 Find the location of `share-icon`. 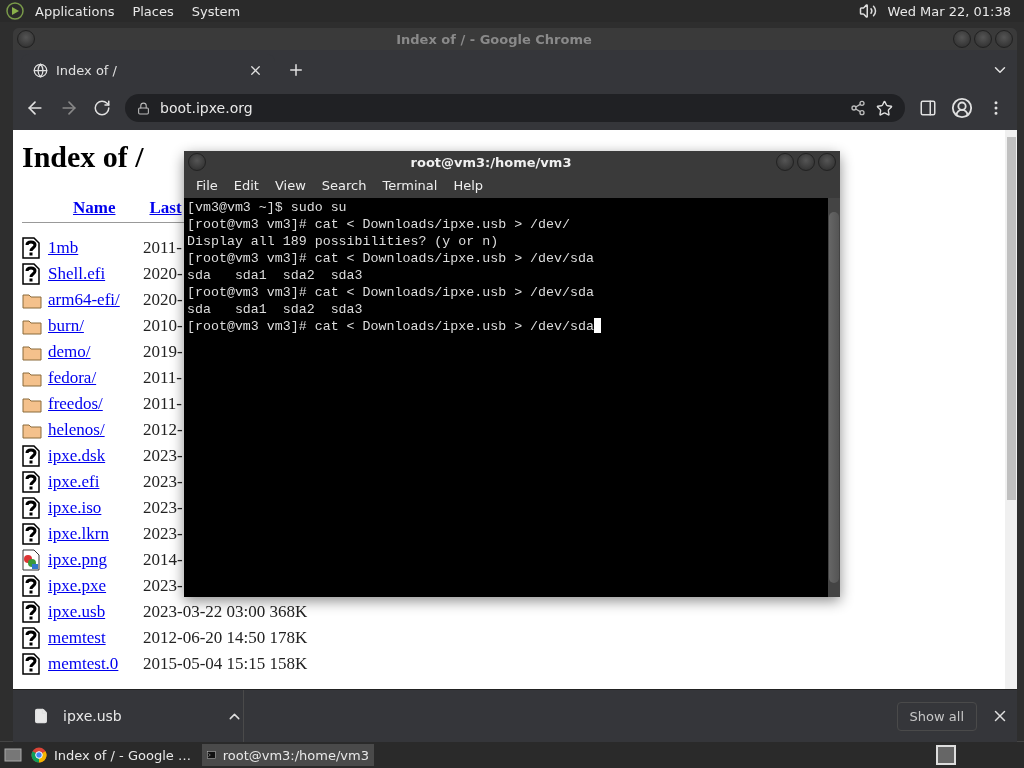

share-icon is located at coordinates (858, 108).